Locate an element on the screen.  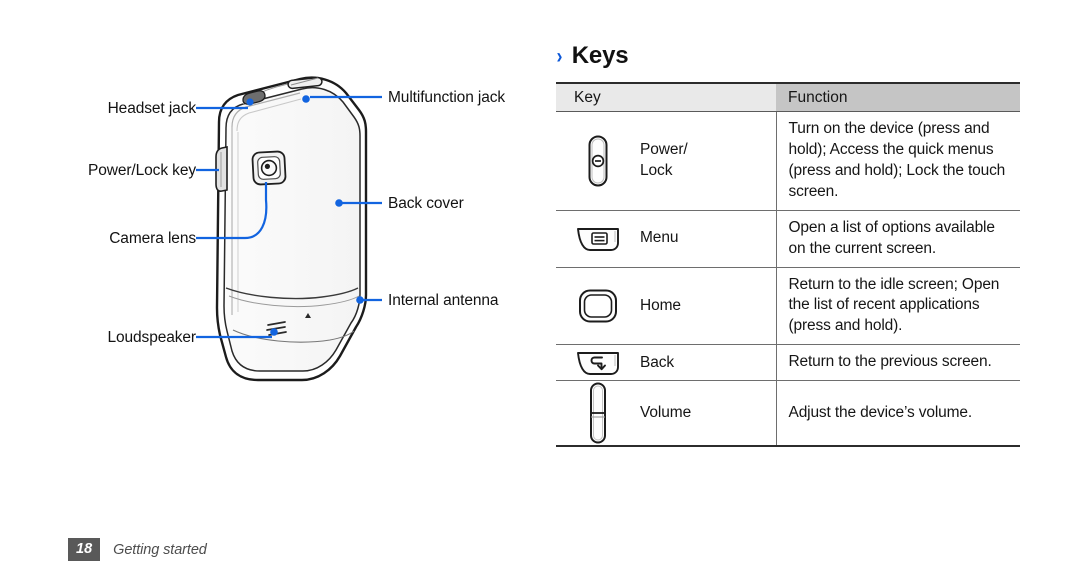
back-key-icon is located at coordinates (598, 363).